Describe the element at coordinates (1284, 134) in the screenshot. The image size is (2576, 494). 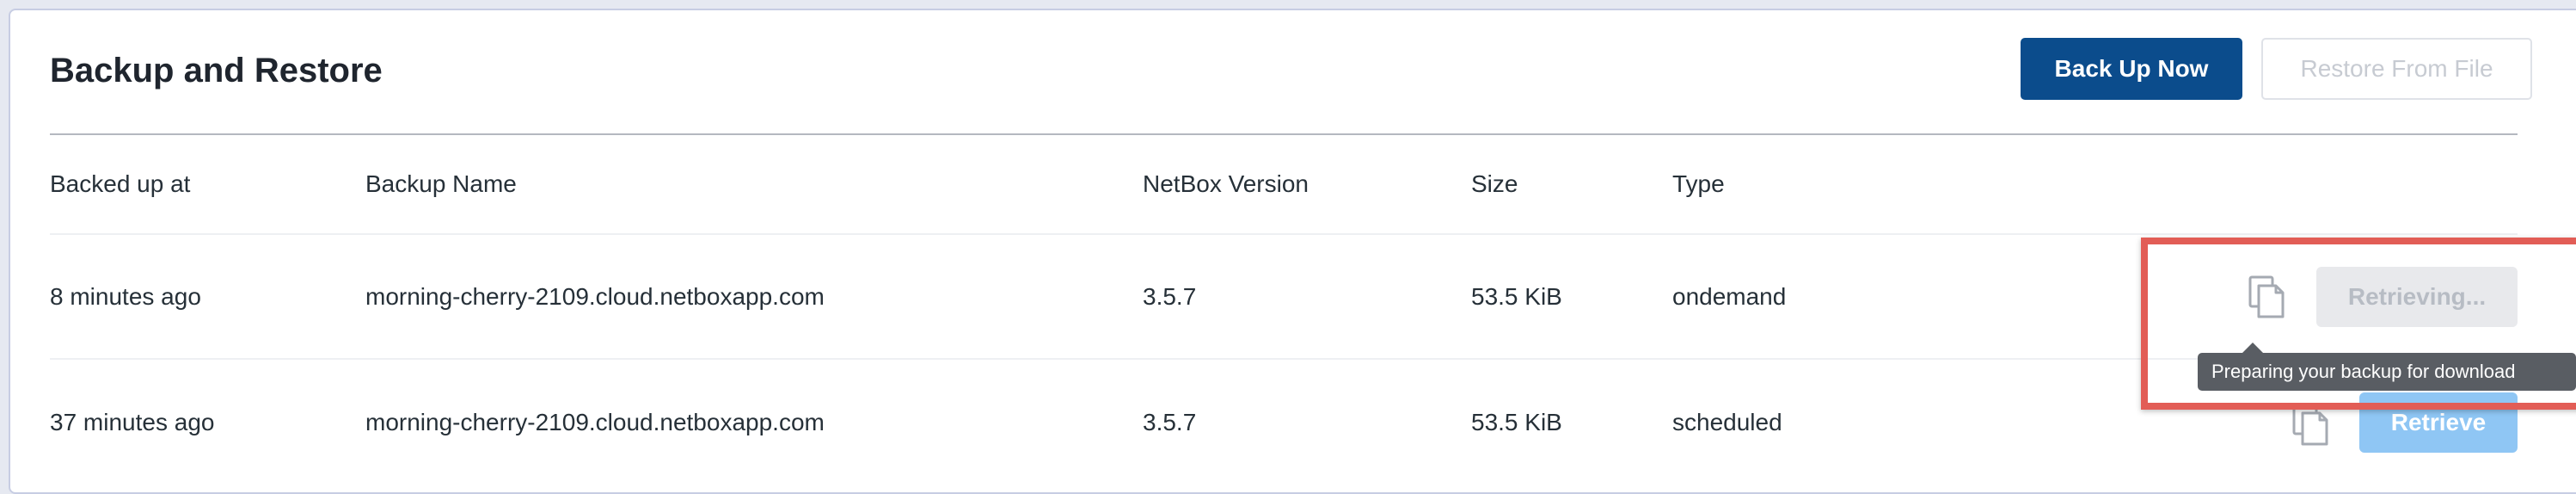
I see `title-divider` at that location.